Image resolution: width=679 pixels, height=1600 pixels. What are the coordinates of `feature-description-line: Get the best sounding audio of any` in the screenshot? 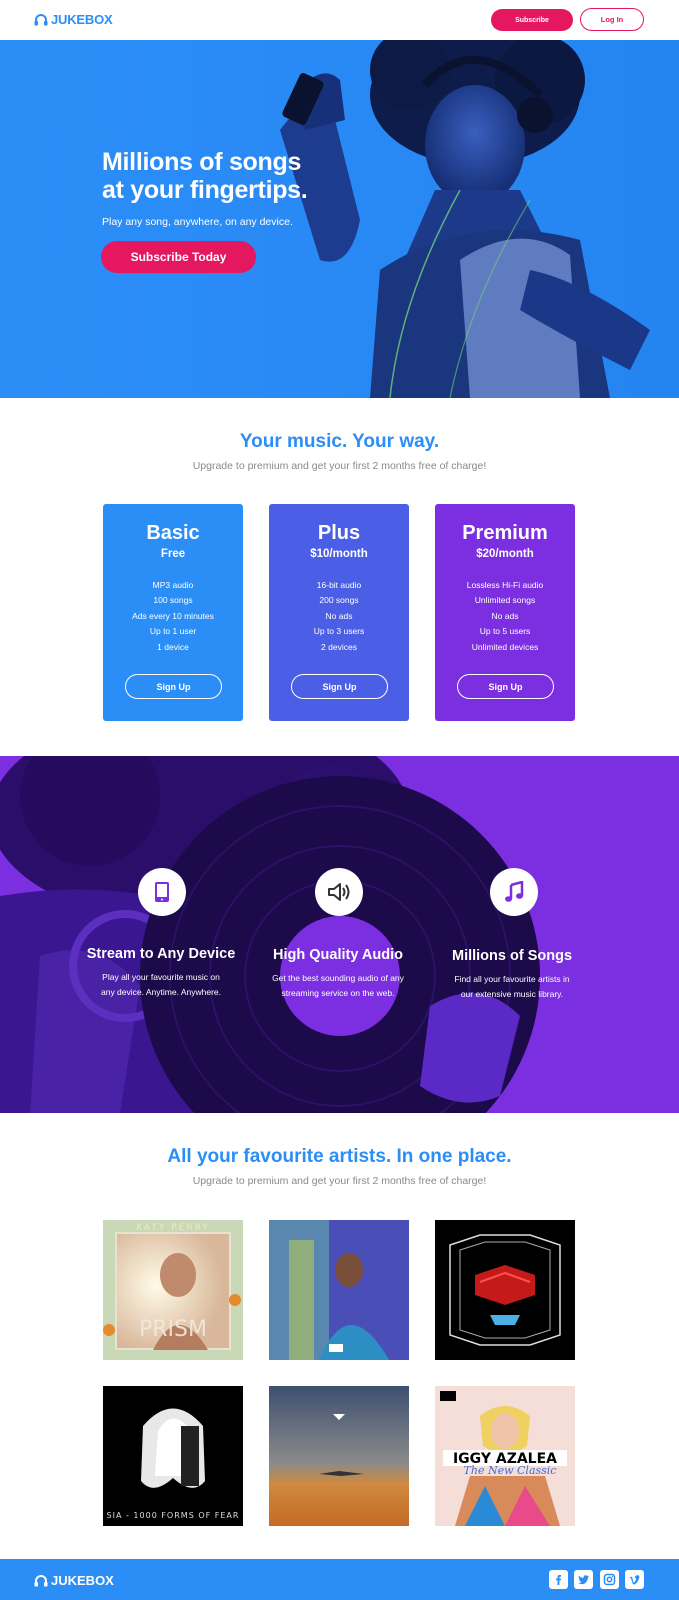 It's located at (338, 978).